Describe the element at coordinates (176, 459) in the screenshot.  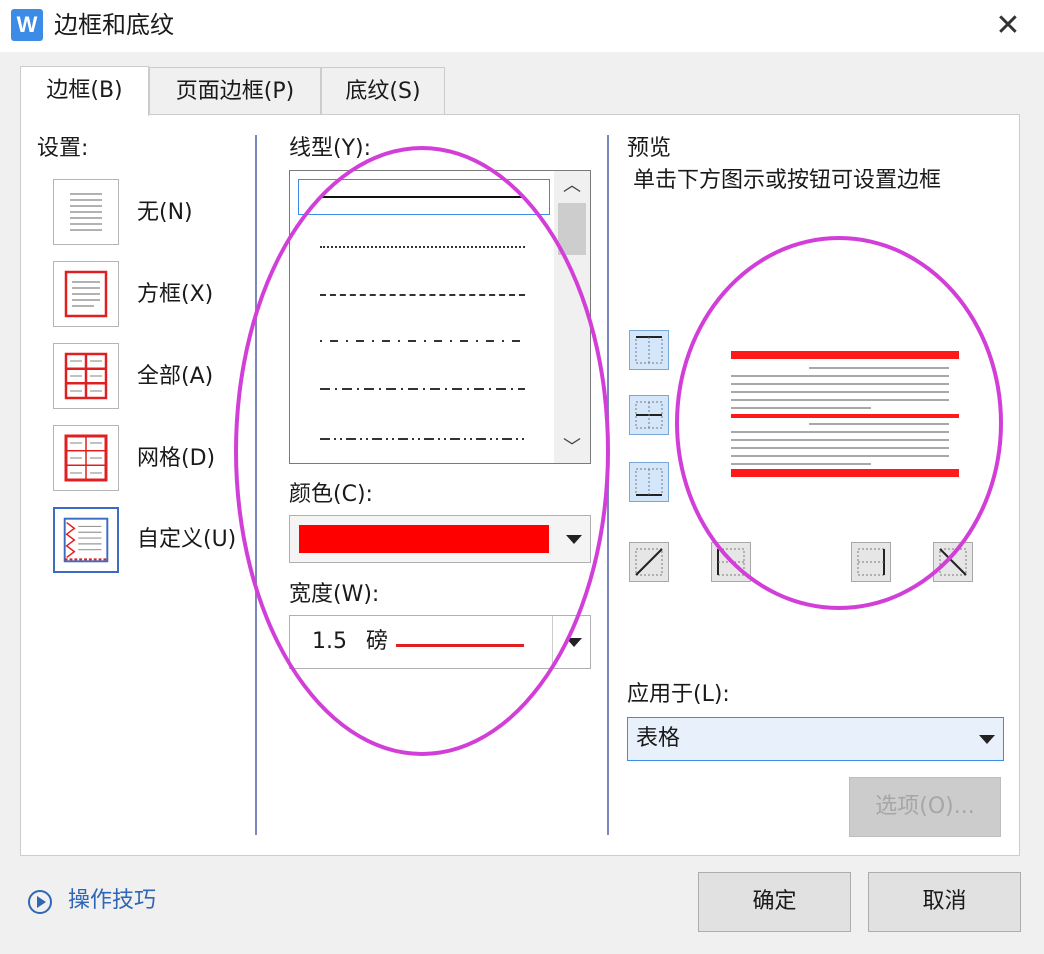
I see `setting-grid-label: 网格(D)` at that location.